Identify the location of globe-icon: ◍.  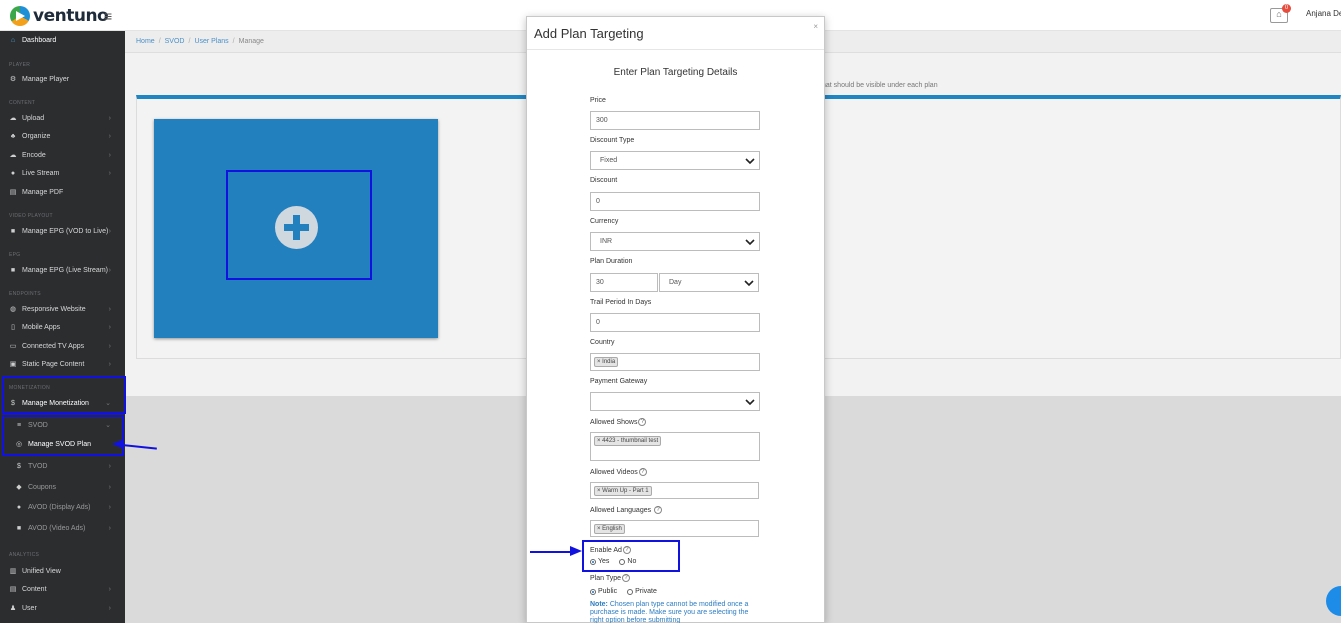
(13, 309).